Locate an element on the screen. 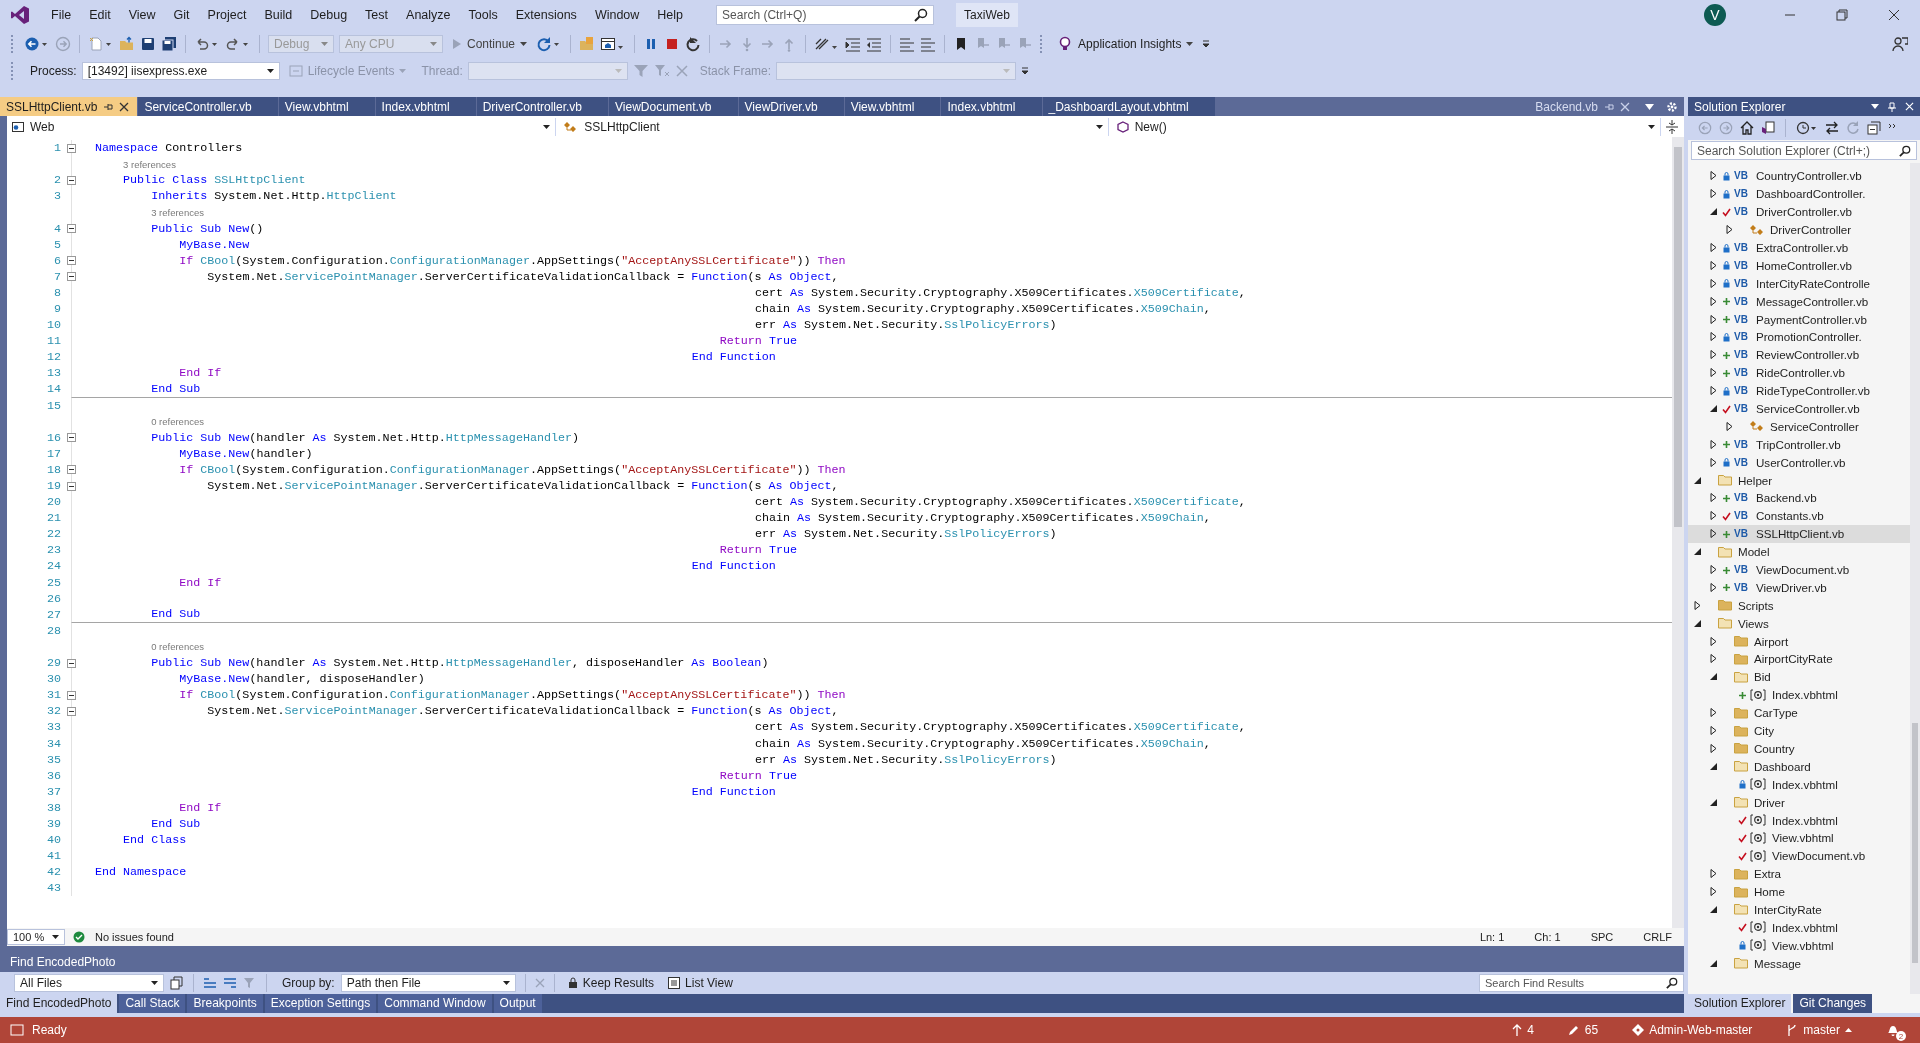  copy-icon is located at coordinates (177, 983).